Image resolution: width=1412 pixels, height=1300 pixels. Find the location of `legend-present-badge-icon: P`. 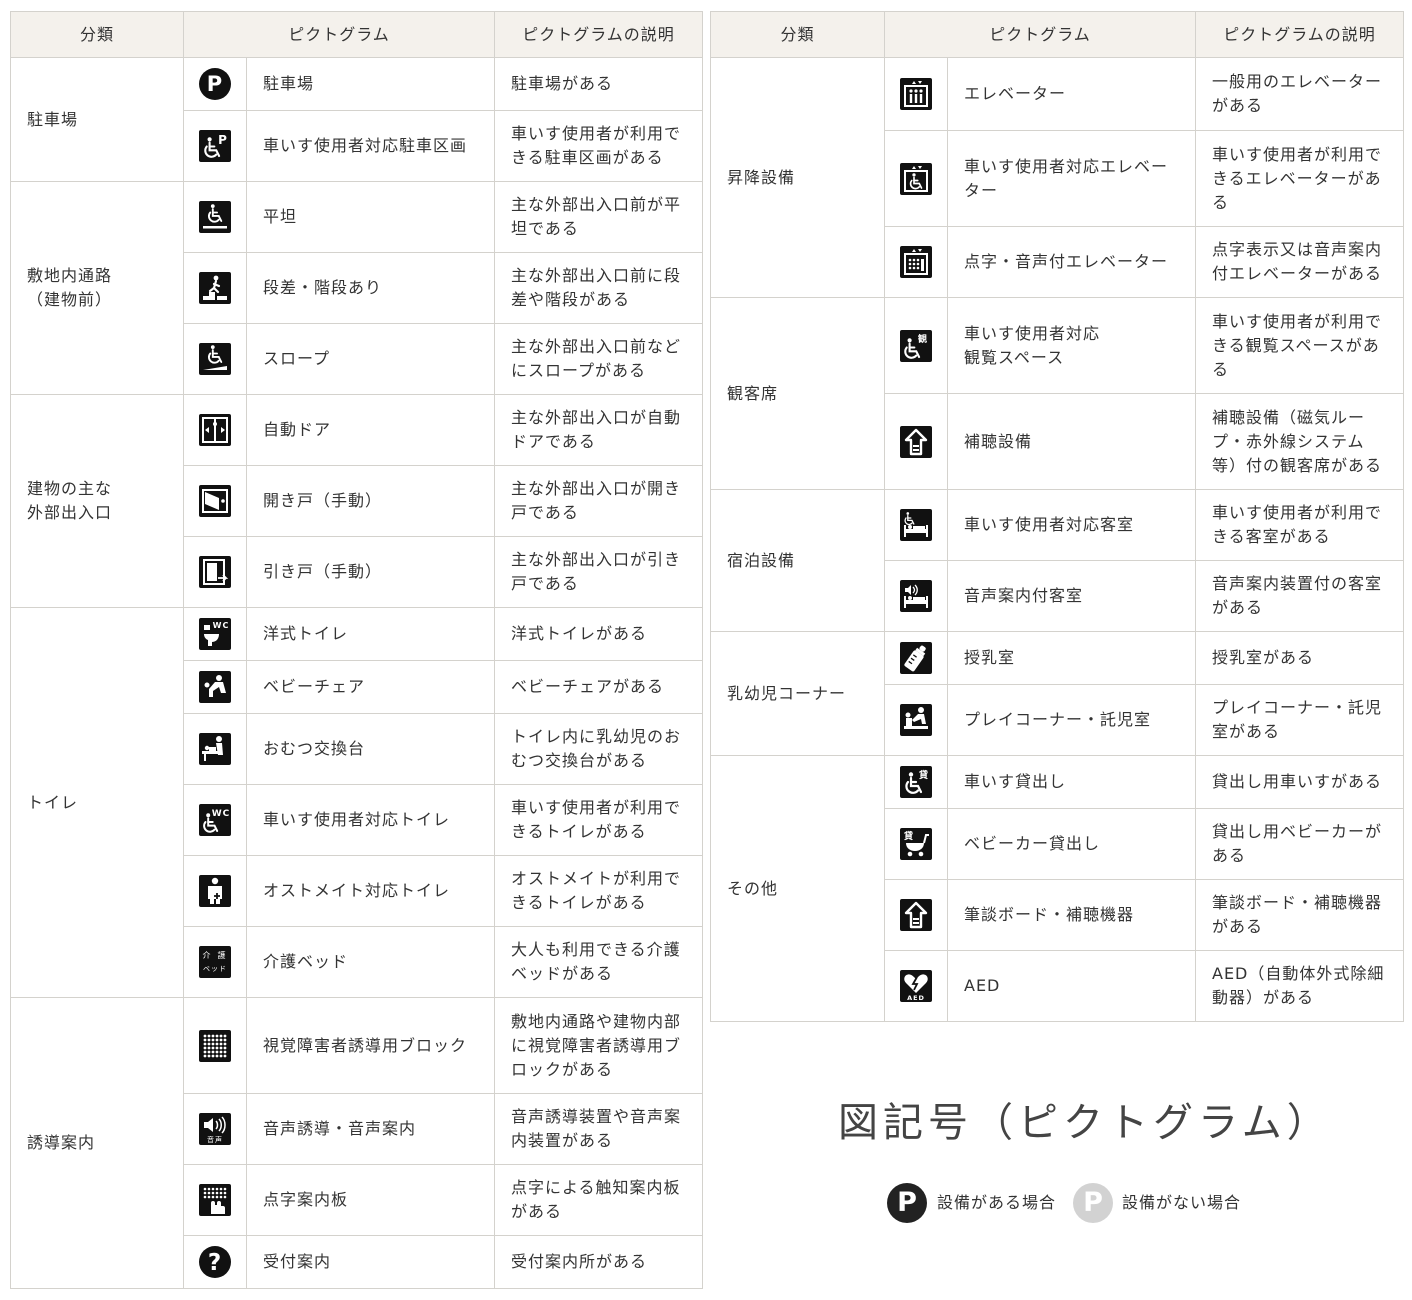

legend-present-badge-icon: P is located at coordinates (907, 1203).